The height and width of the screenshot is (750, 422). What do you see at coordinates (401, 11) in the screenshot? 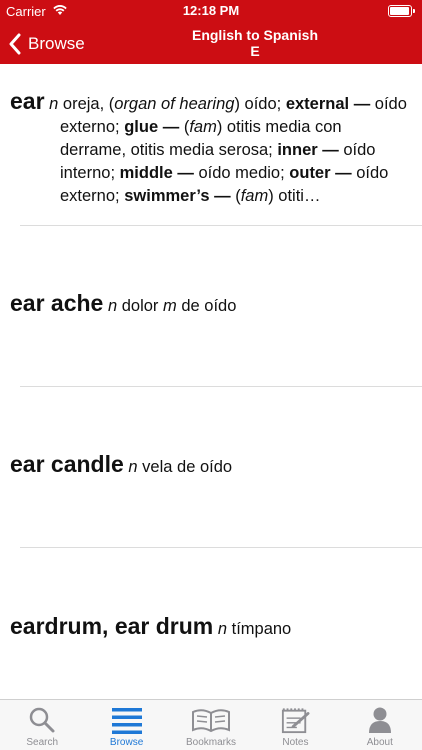
I see `battery-icon` at bounding box center [401, 11].